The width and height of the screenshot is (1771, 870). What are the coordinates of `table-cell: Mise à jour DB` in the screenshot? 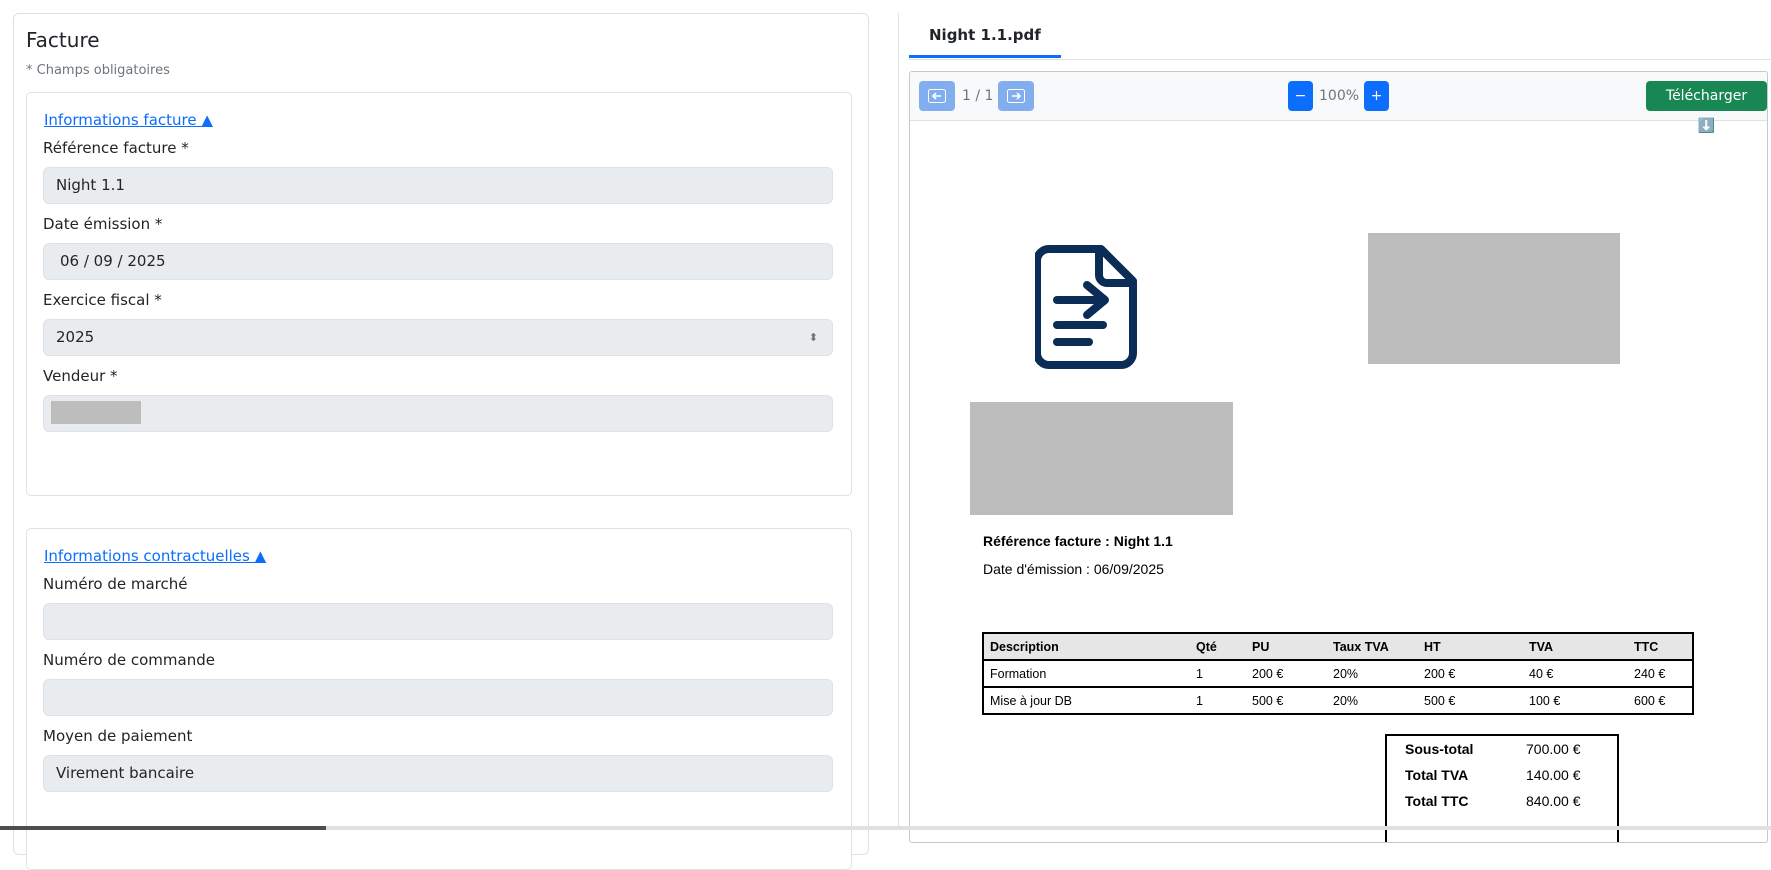 It's located at (1086, 700).